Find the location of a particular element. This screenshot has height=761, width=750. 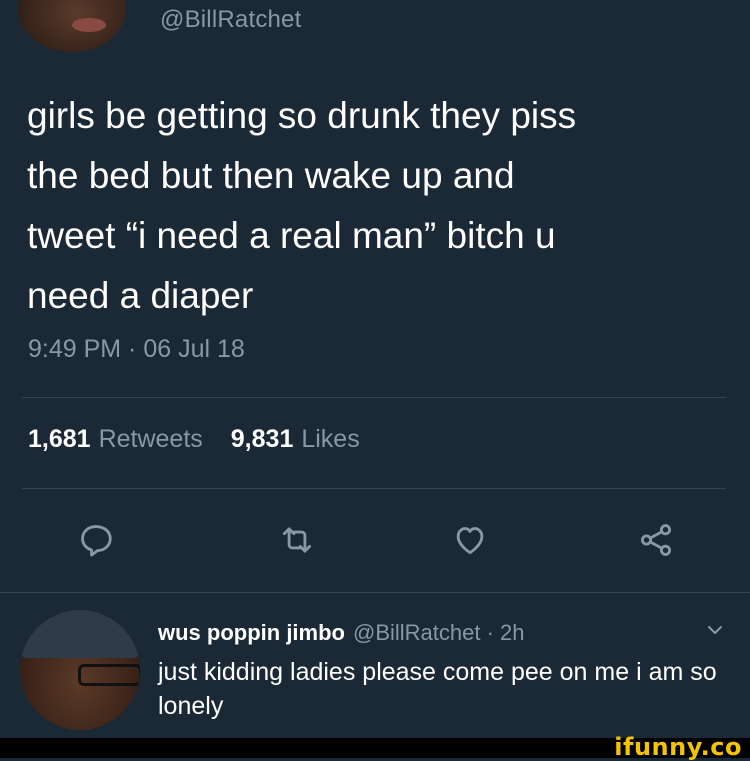

author-avatar is located at coordinates (72, 26).